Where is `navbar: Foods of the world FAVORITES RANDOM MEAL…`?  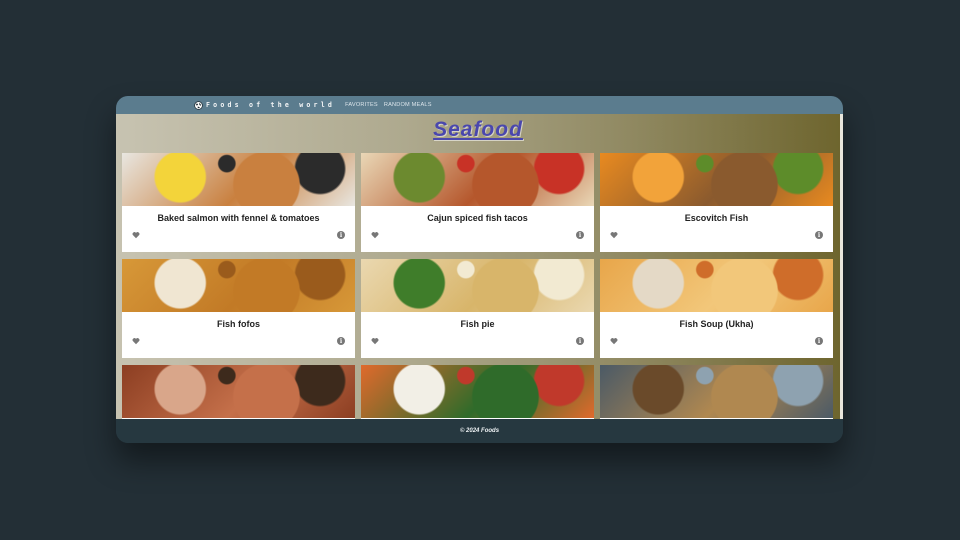
navbar: Foods of the world FAVORITES RANDOM MEAL… is located at coordinates (479, 105).